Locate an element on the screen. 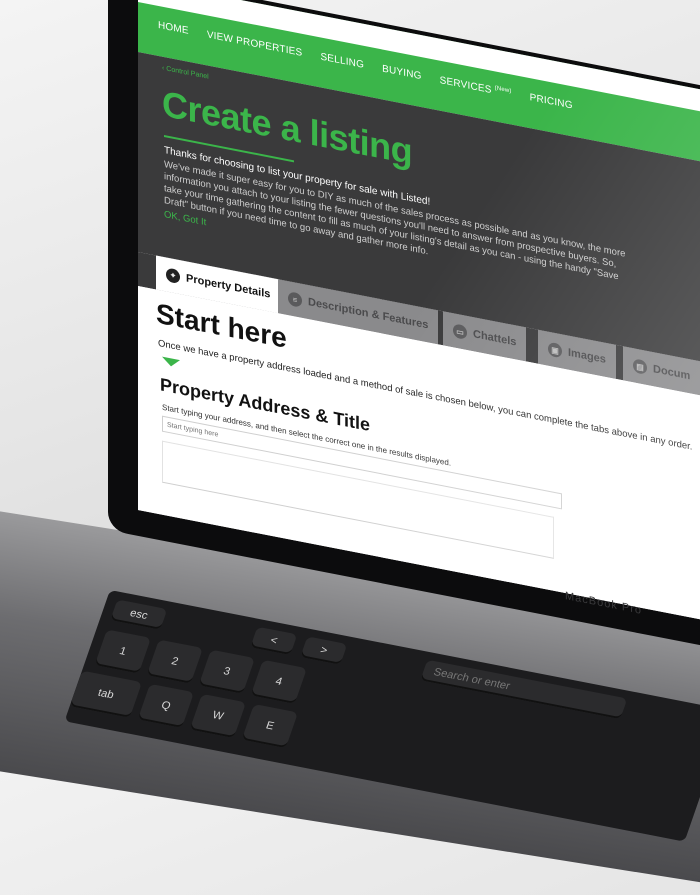 The image size is (700, 895). key-forward: > is located at coordinates (324, 650).